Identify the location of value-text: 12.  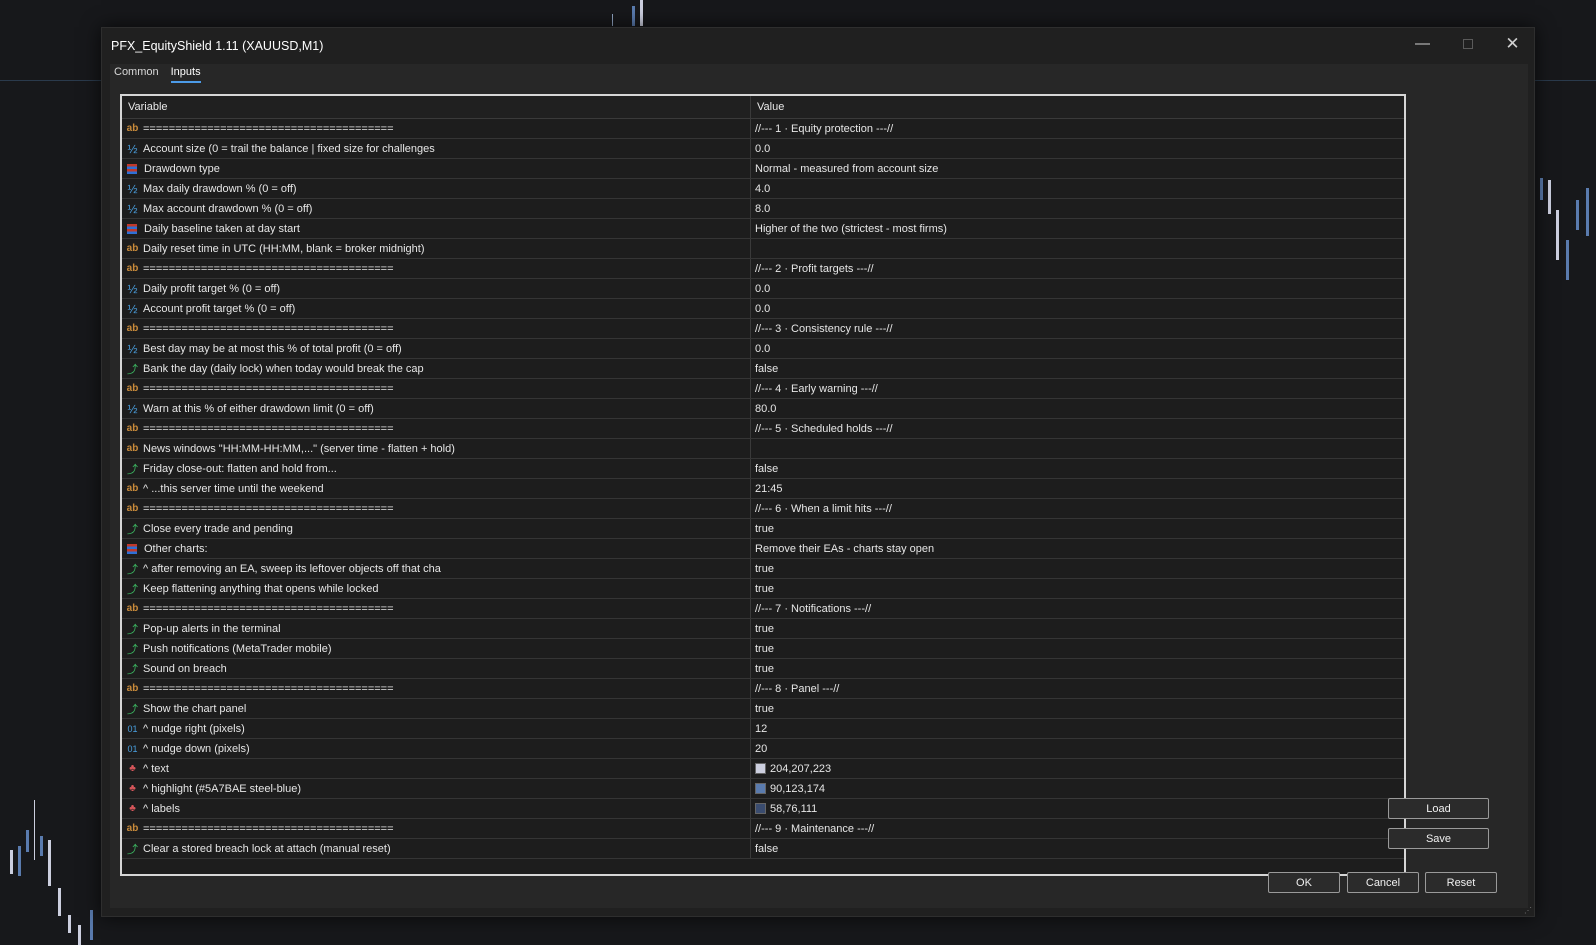
(761, 728).